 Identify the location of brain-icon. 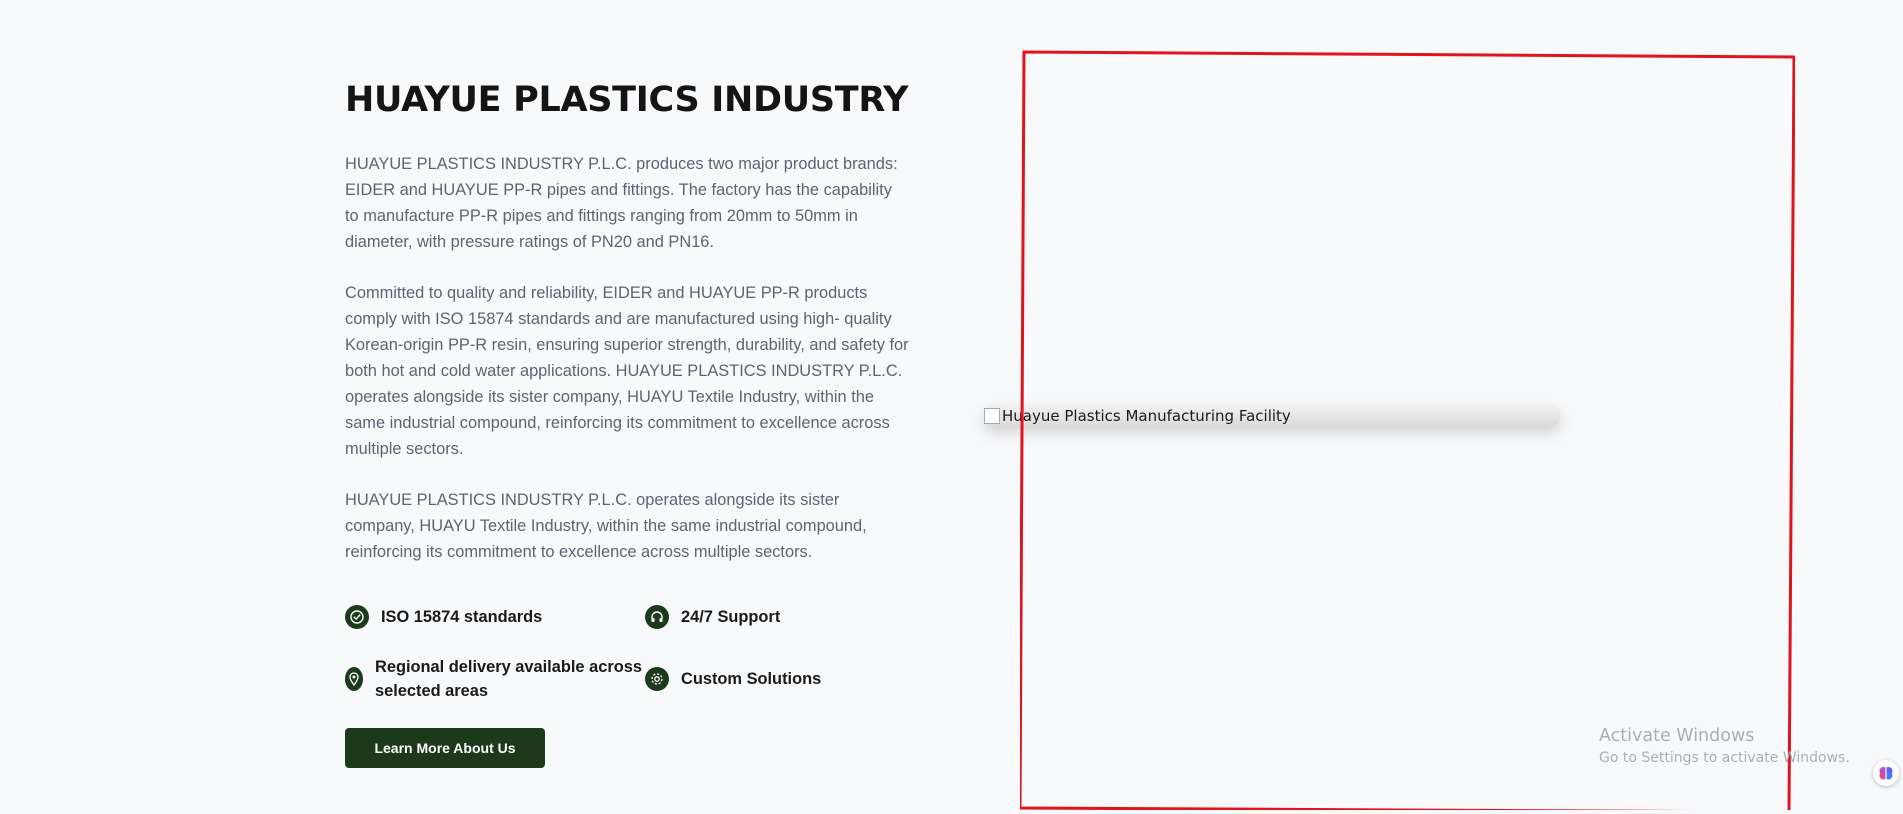
(1886, 773).